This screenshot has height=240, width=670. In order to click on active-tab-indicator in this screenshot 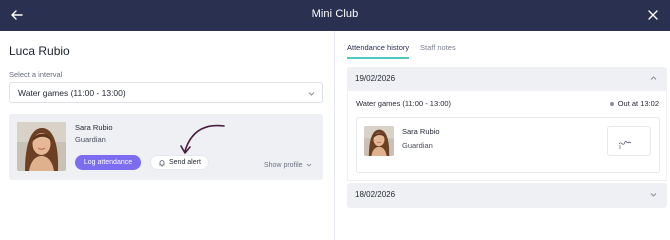, I will do `click(378, 58)`.